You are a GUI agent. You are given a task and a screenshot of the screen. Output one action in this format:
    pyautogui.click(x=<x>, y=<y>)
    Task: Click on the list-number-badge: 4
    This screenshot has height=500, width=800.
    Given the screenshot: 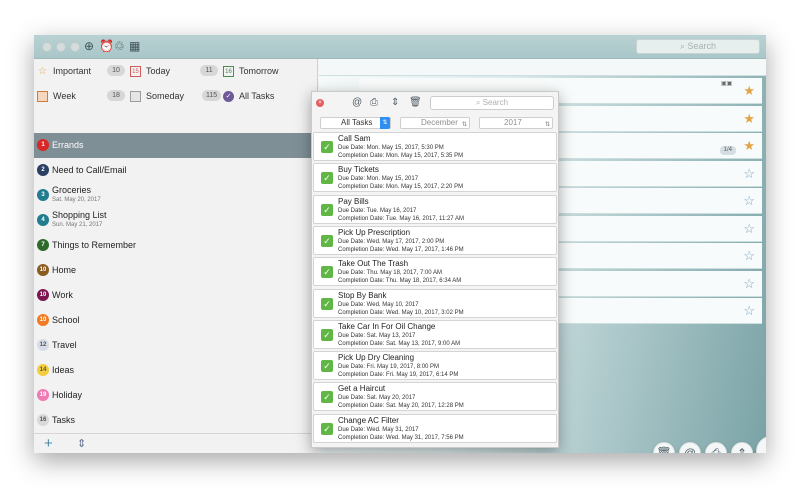 What is the action you would take?
    pyautogui.click(x=43, y=220)
    